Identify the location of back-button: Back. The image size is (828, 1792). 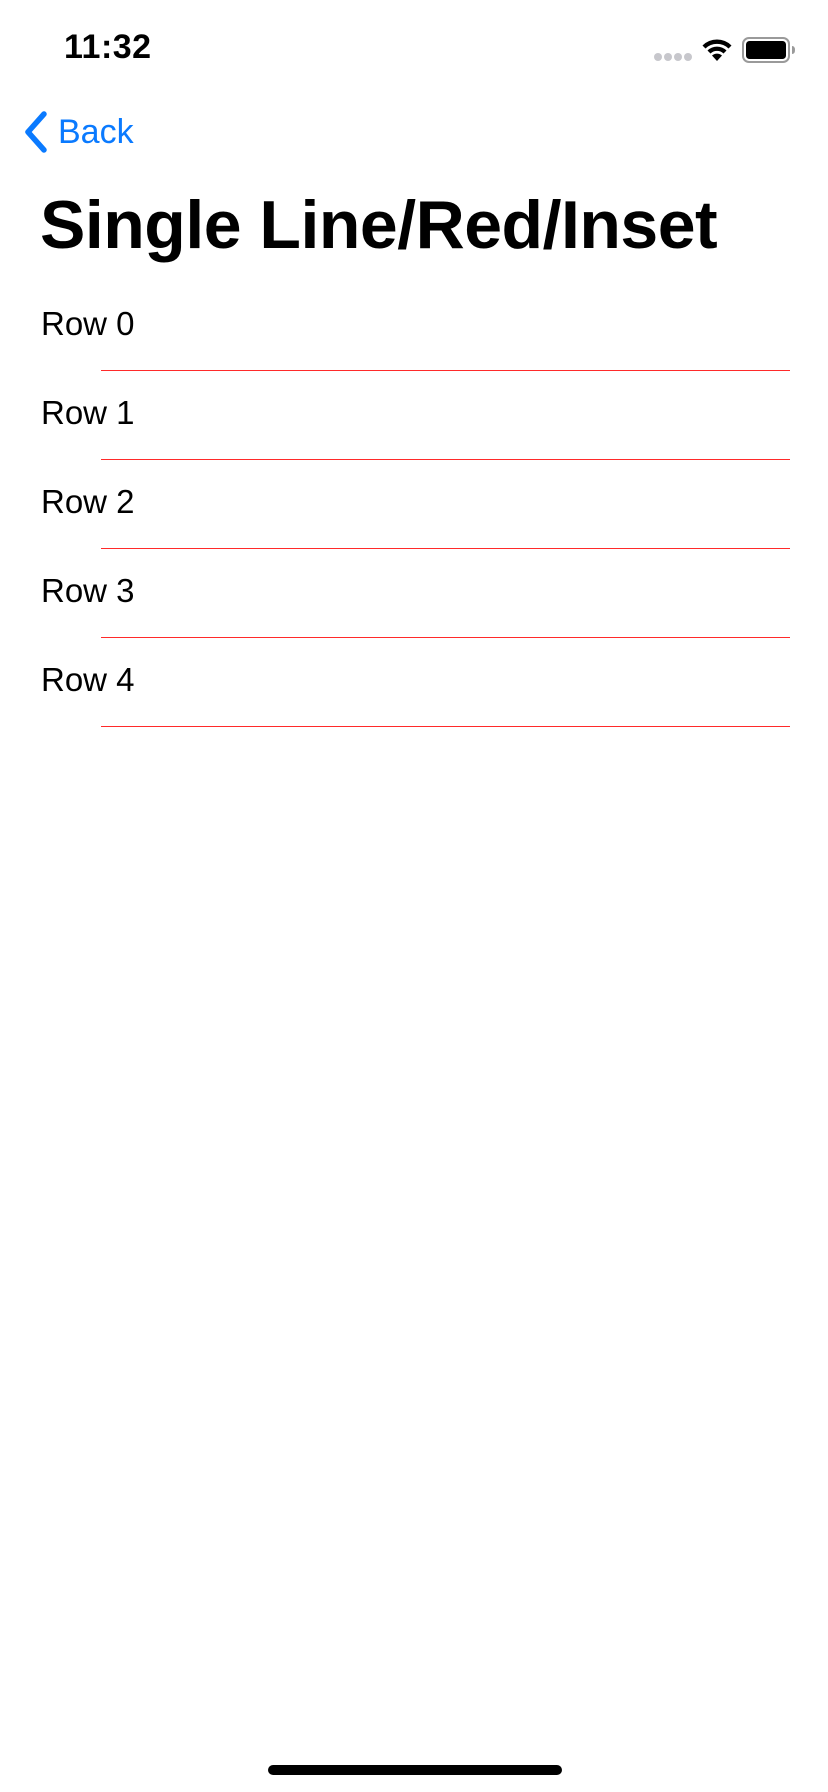
(78, 132).